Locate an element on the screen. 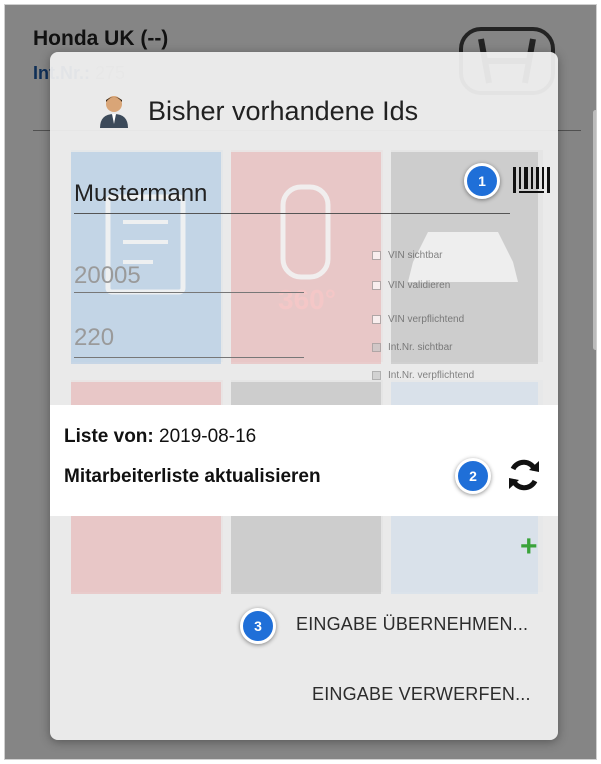  step-badge-1: 1 is located at coordinates (482, 181).